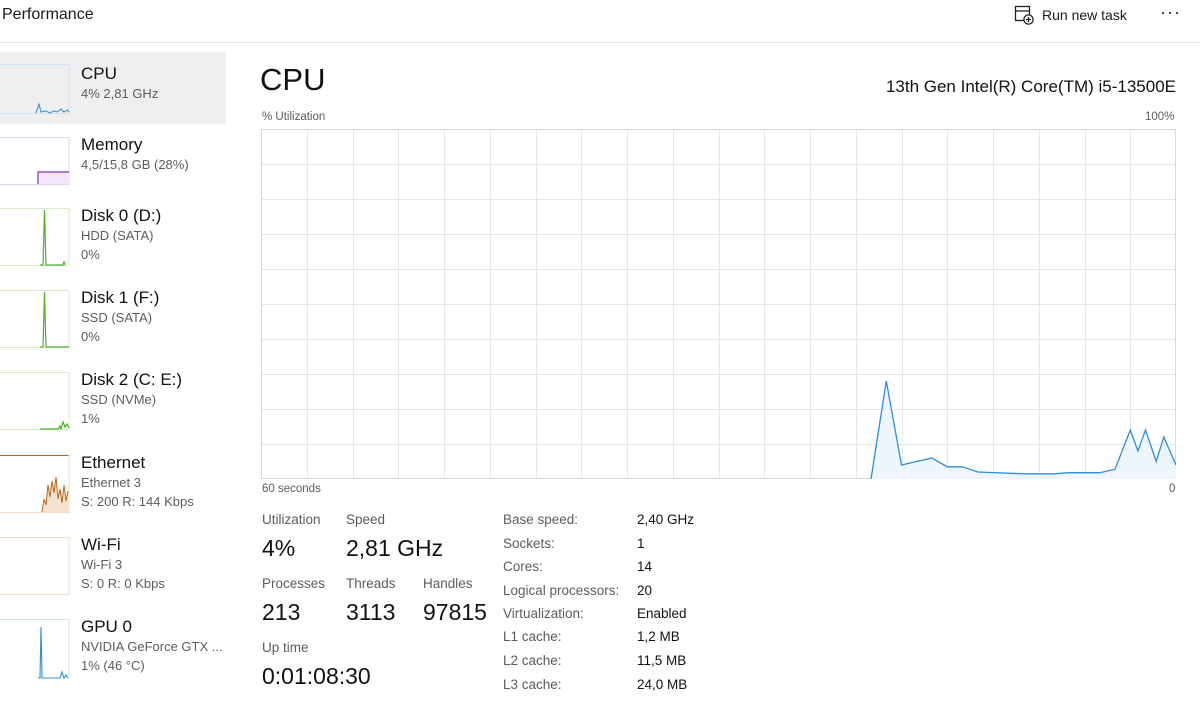  What do you see at coordinates (293, 79) in the screenshot?
I see `main-title: CPU` at bounding box center [293, 79].